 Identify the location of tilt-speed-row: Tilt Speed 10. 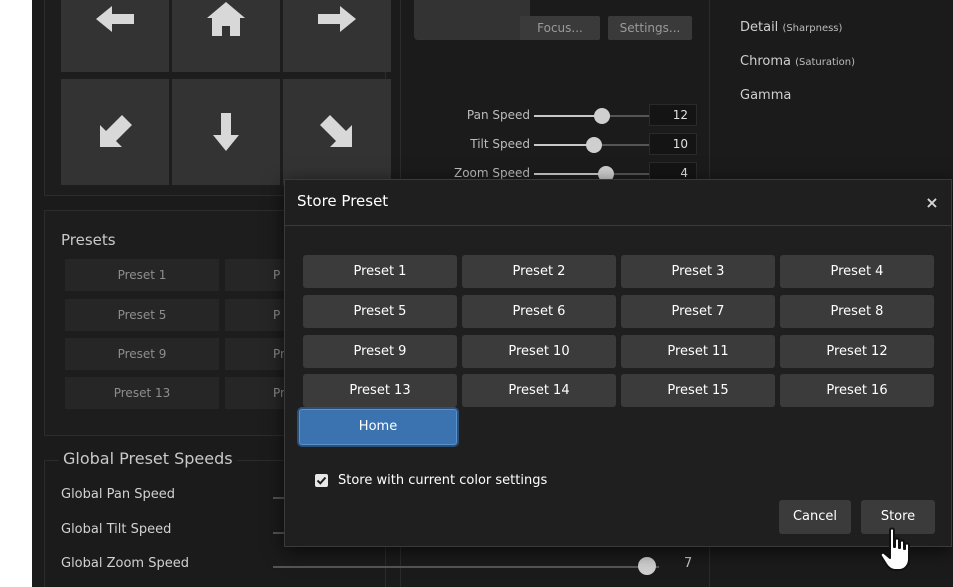
(562, 144).